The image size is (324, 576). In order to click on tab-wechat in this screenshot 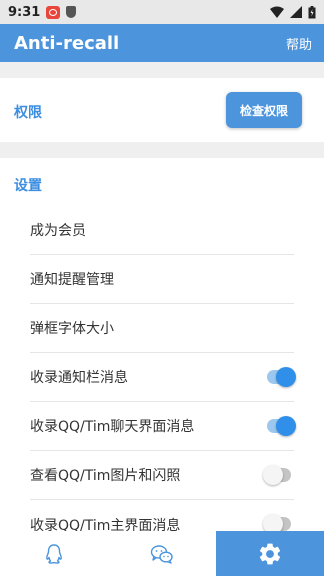, I will do `click(162, 553)`.